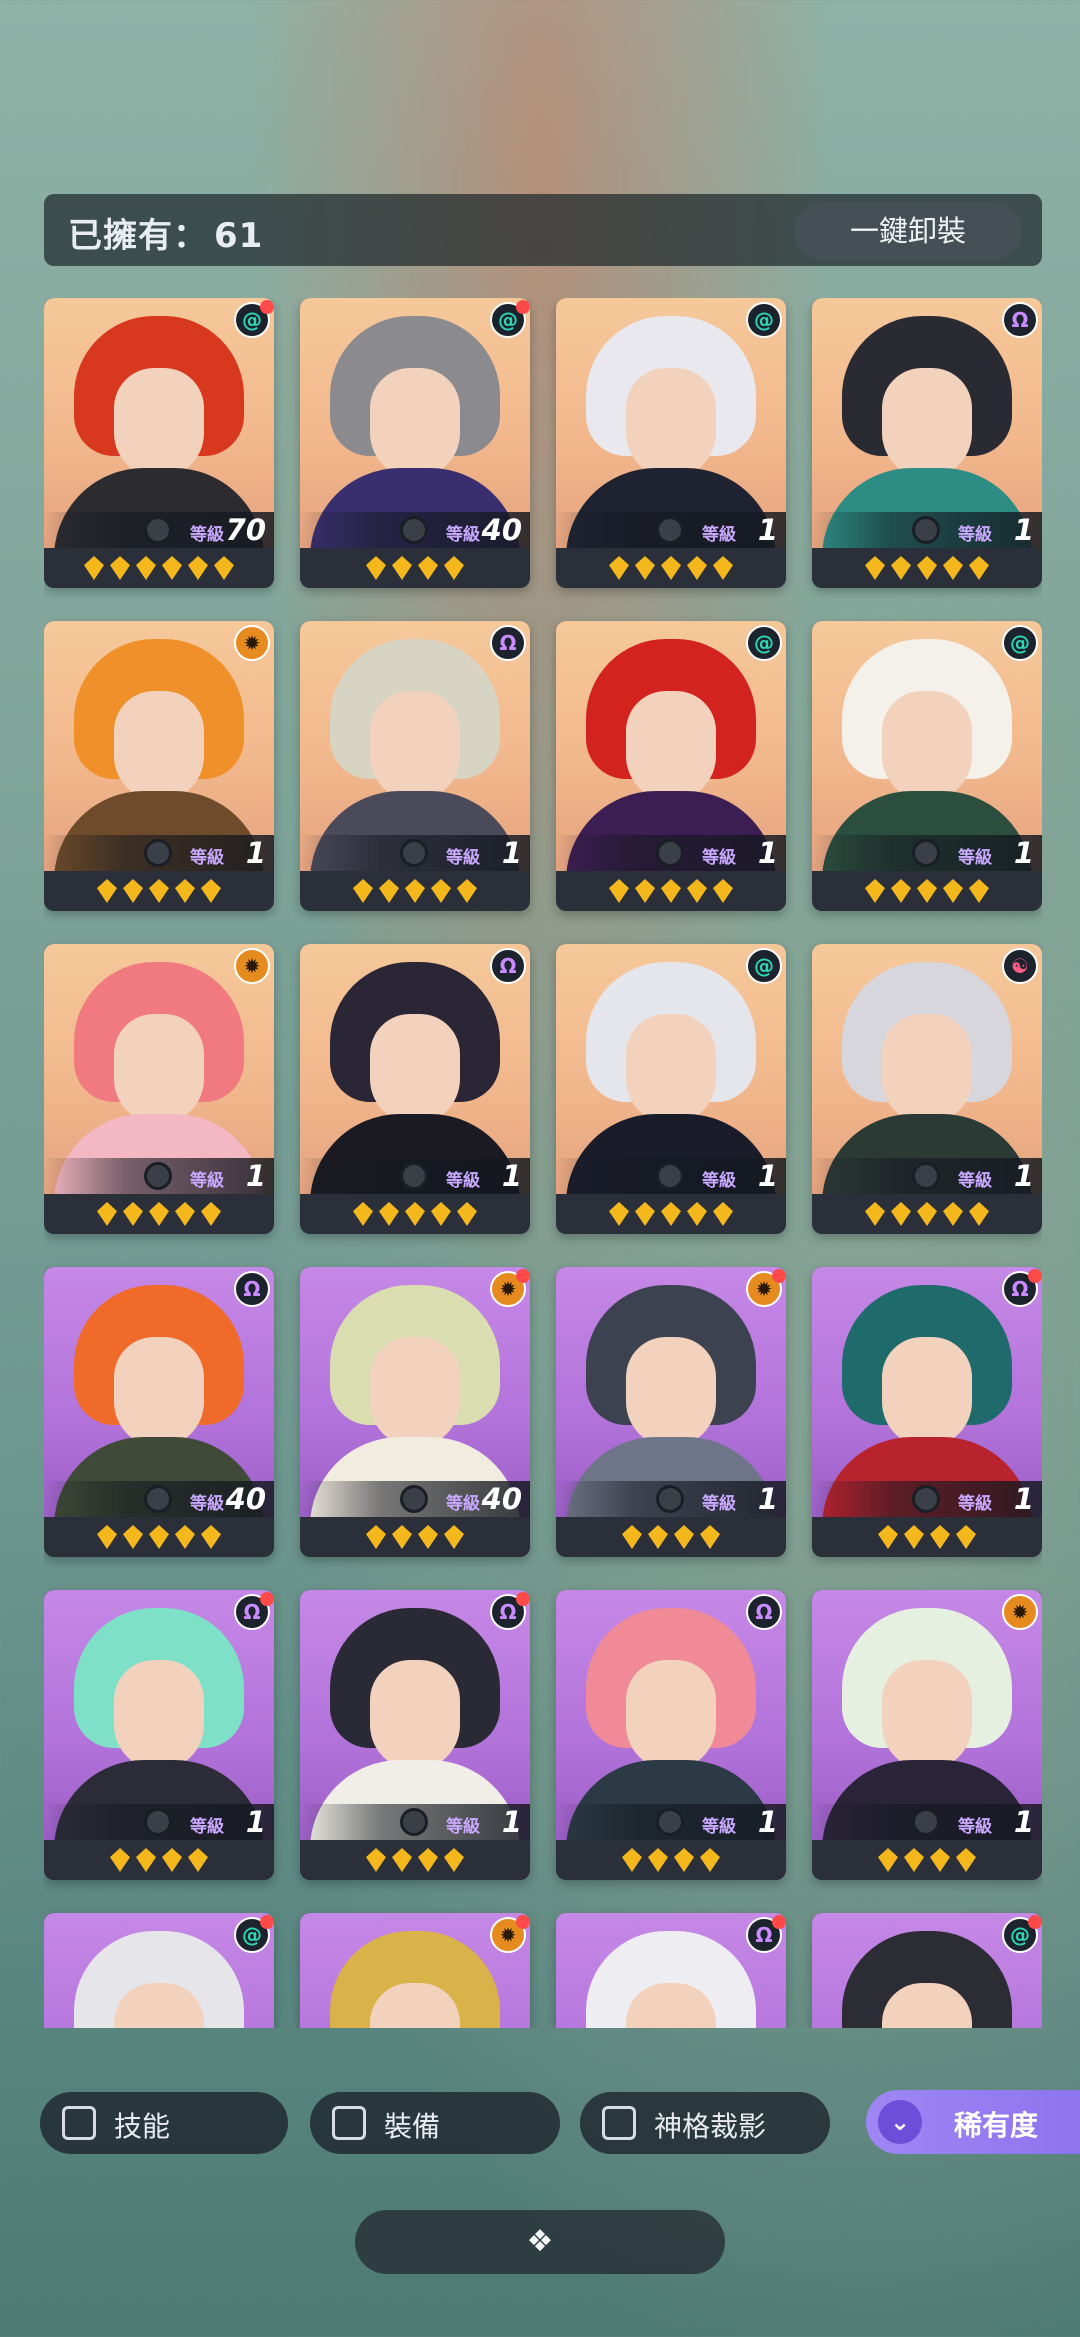 This screenshot has height=2337, width=1080. I want to click on hero-card: Ω, so click(671, 1970).